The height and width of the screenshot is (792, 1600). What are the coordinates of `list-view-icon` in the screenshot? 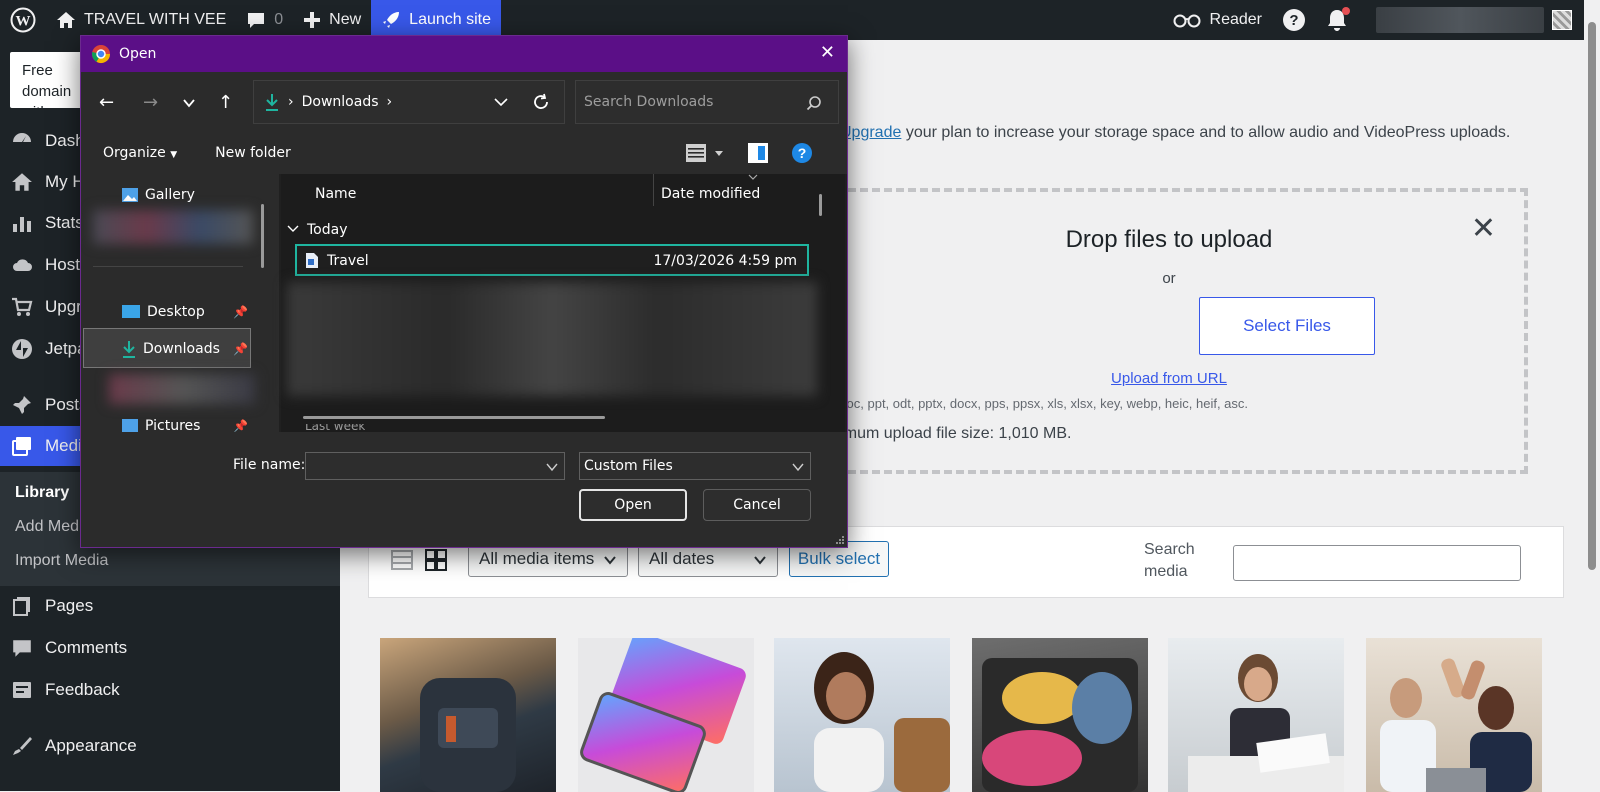 It's located at (402, 560).